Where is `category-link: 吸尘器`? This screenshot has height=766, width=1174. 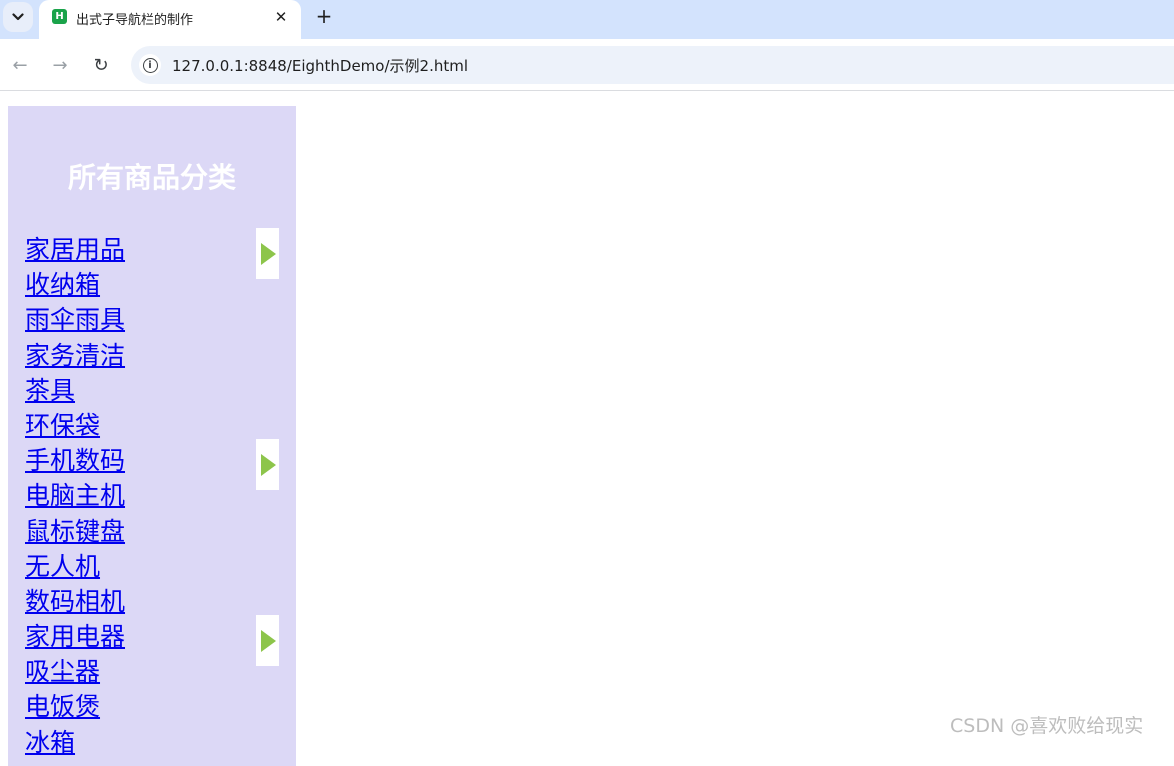
category-link: 吸尘器 is located at coordinates (62, 671).